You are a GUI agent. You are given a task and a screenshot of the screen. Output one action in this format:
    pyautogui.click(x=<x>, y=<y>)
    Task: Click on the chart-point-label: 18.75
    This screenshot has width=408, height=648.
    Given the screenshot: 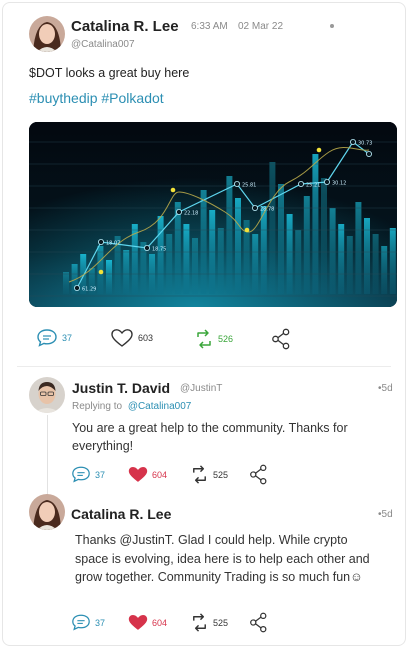 What is the action you would take?
    pyautogui.click(x=159, y=250)
    